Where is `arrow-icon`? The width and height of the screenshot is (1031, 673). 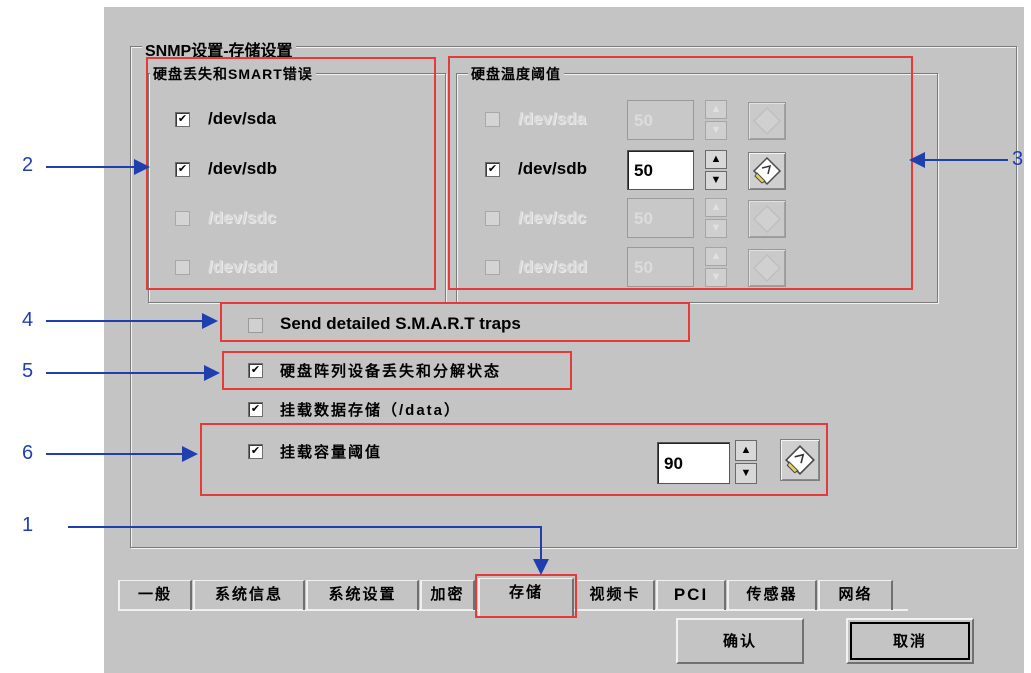 arrow-icon is located at coordinates (308, 550).